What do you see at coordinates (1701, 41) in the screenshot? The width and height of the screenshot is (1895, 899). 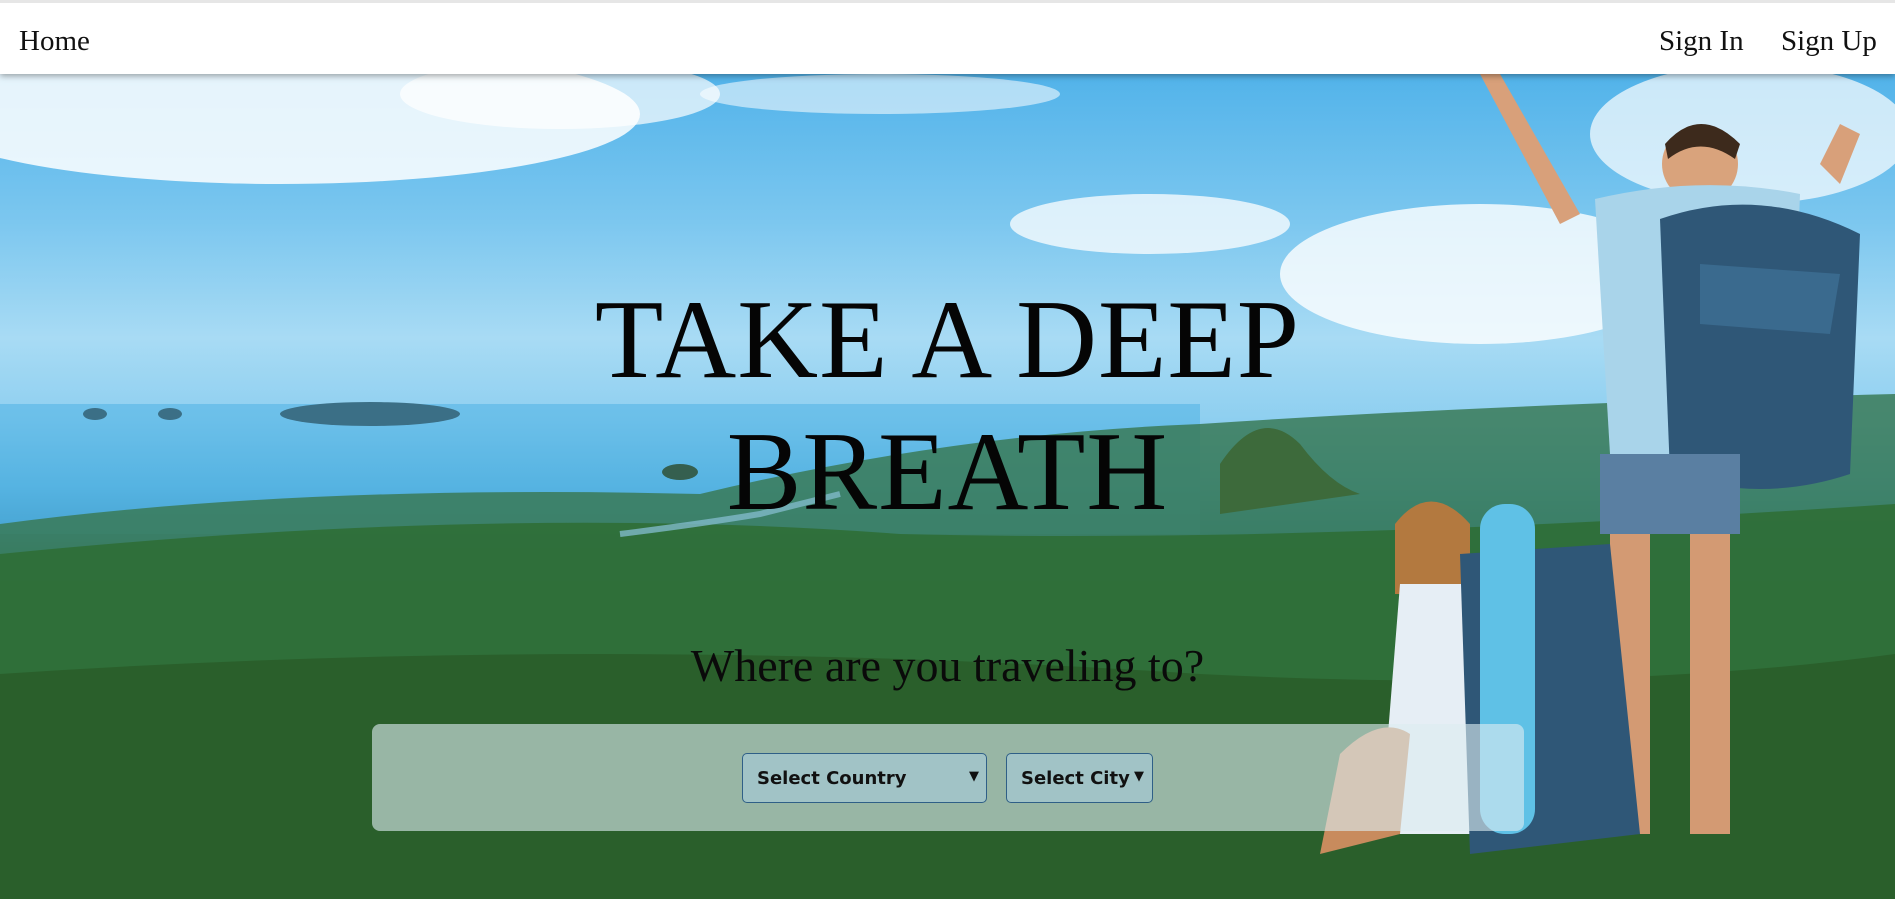 I see `nav-sign-in-link: Sign In` at bounding box center [1701, 41].